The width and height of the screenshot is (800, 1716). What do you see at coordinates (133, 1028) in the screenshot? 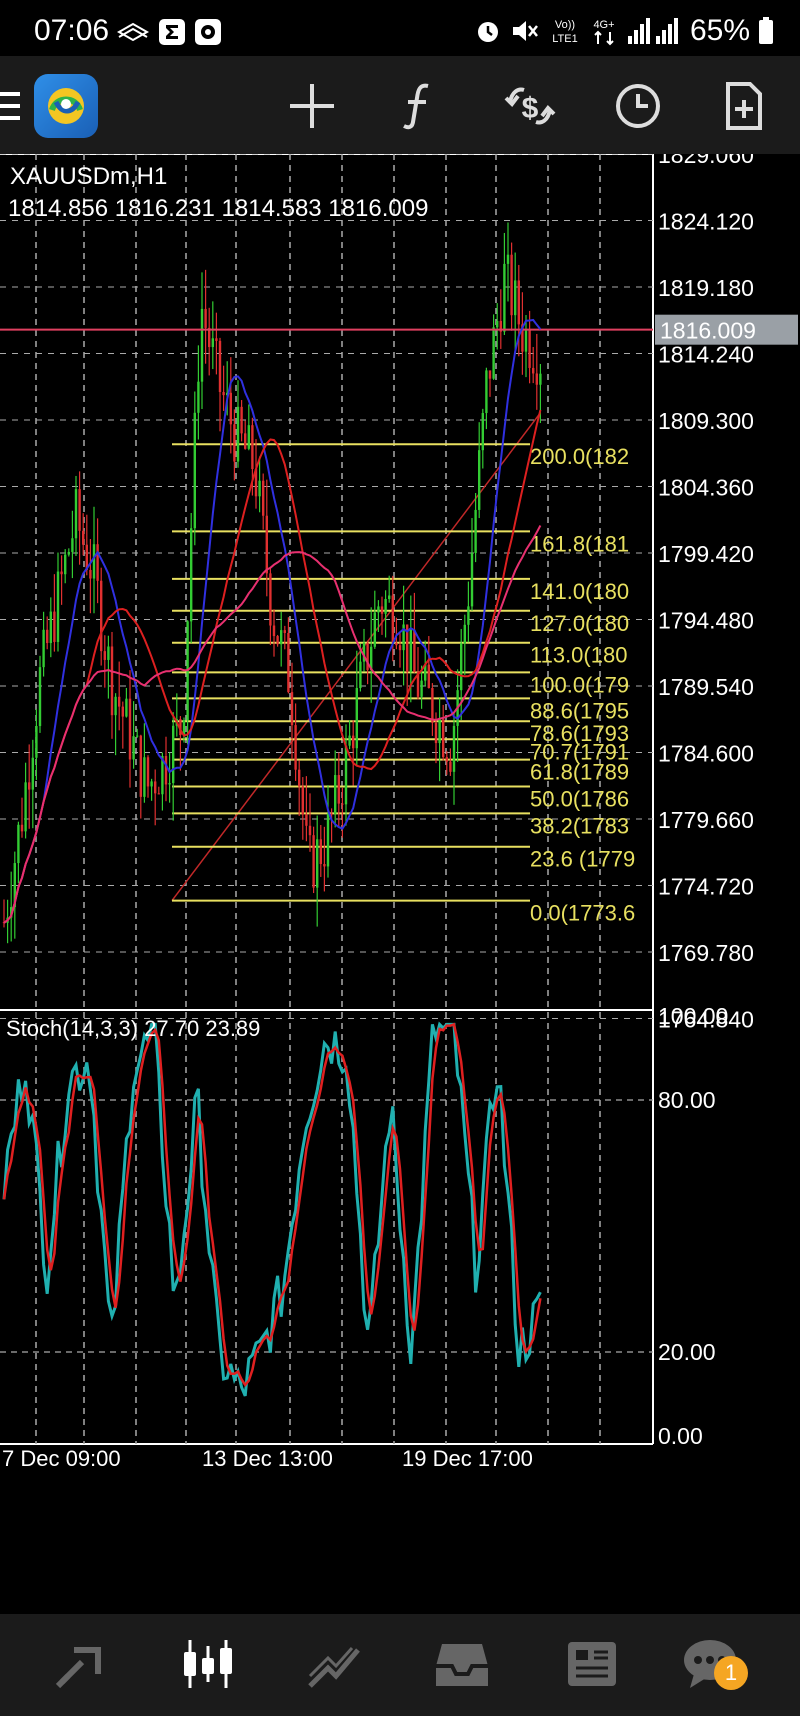
I see `stoch-label: Stoch(14,3,3) 27.70 23.89` at bounding box center [133, 1028].